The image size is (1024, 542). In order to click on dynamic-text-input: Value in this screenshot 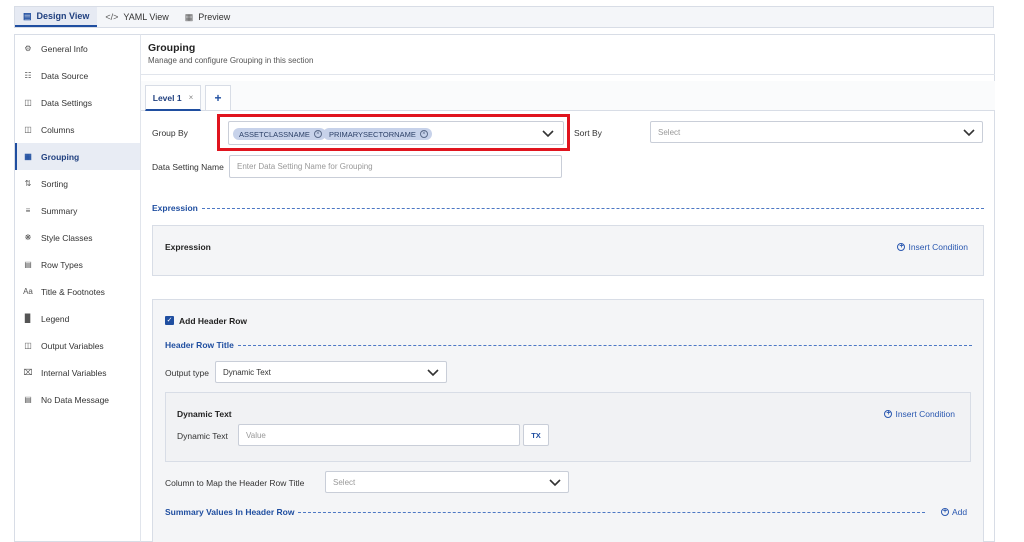, I will do `click(379, 435)`.